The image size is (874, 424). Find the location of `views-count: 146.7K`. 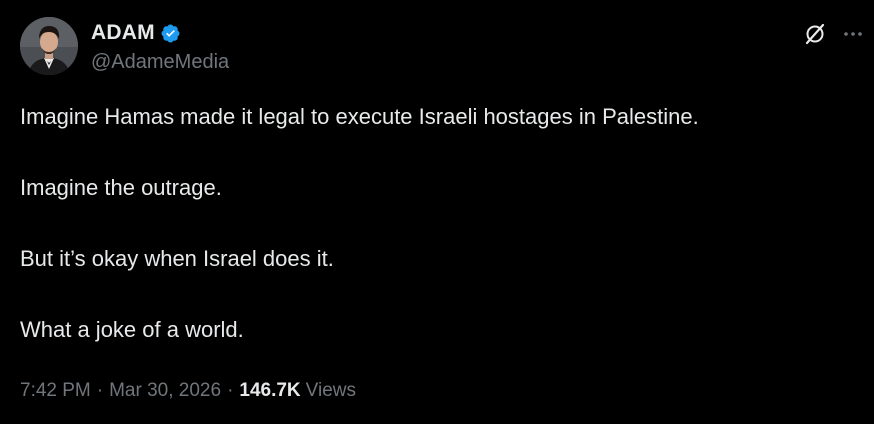

views-count: 146.7K is located at coordinates (269, 391).